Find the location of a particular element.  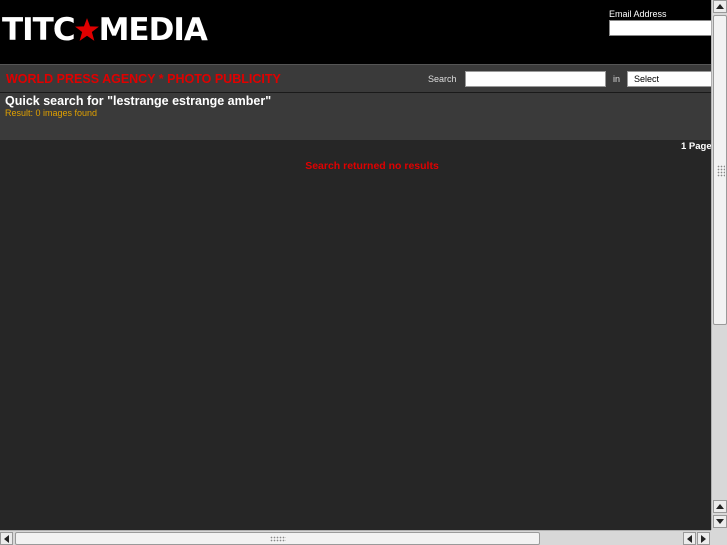

horizontal-scroll-thumb is located at coordinates (277, 538).